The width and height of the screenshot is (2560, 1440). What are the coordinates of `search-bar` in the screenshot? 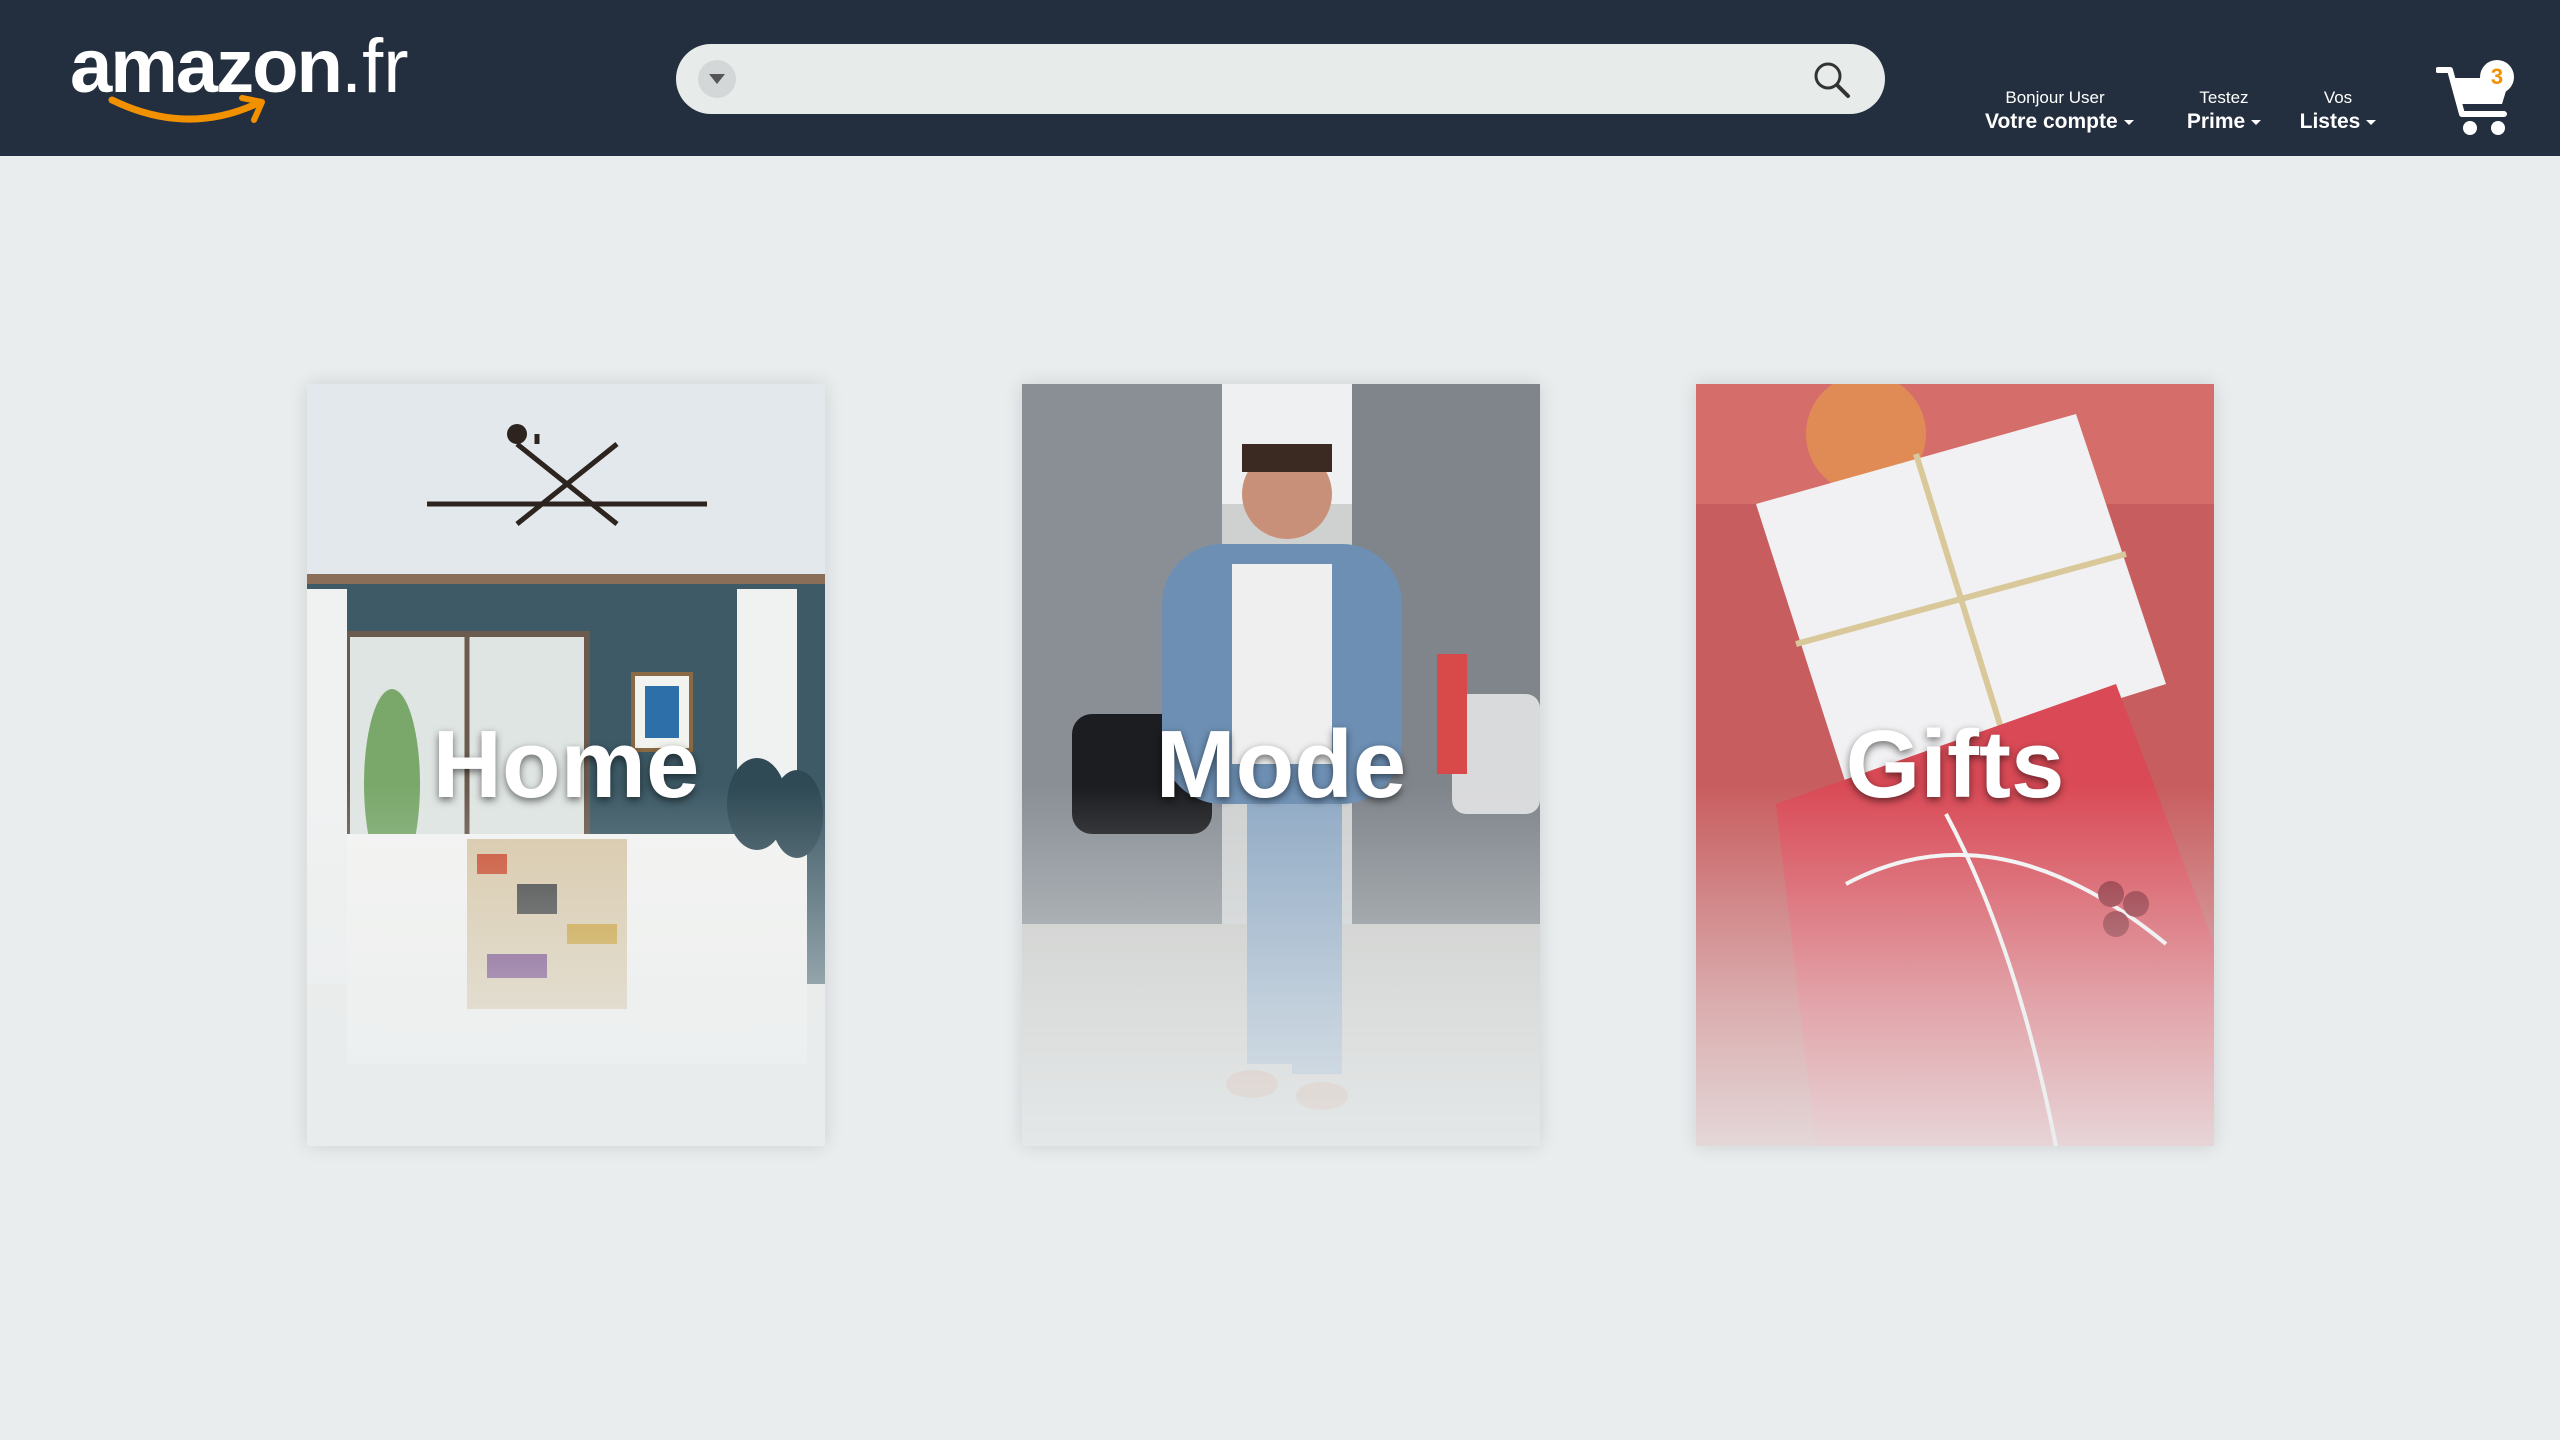 It's located at (1280, 79).